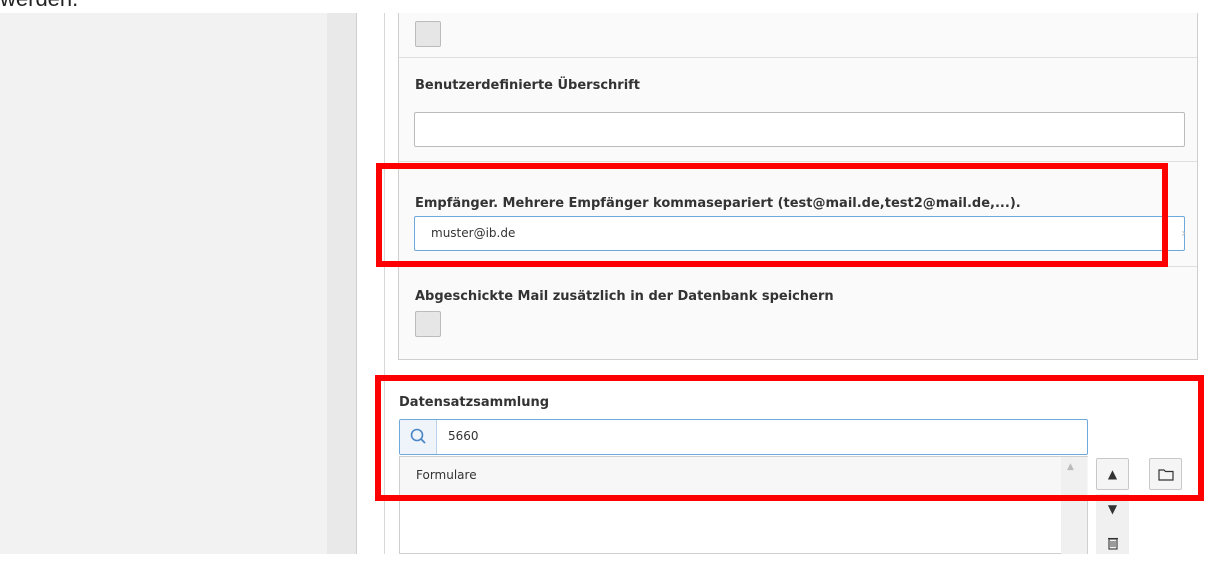 The width and height of the screenshot is (1217, 563). Describe the element at coordinates (799, 129) in the screenshot. I see `custom-heading-input` at that location.